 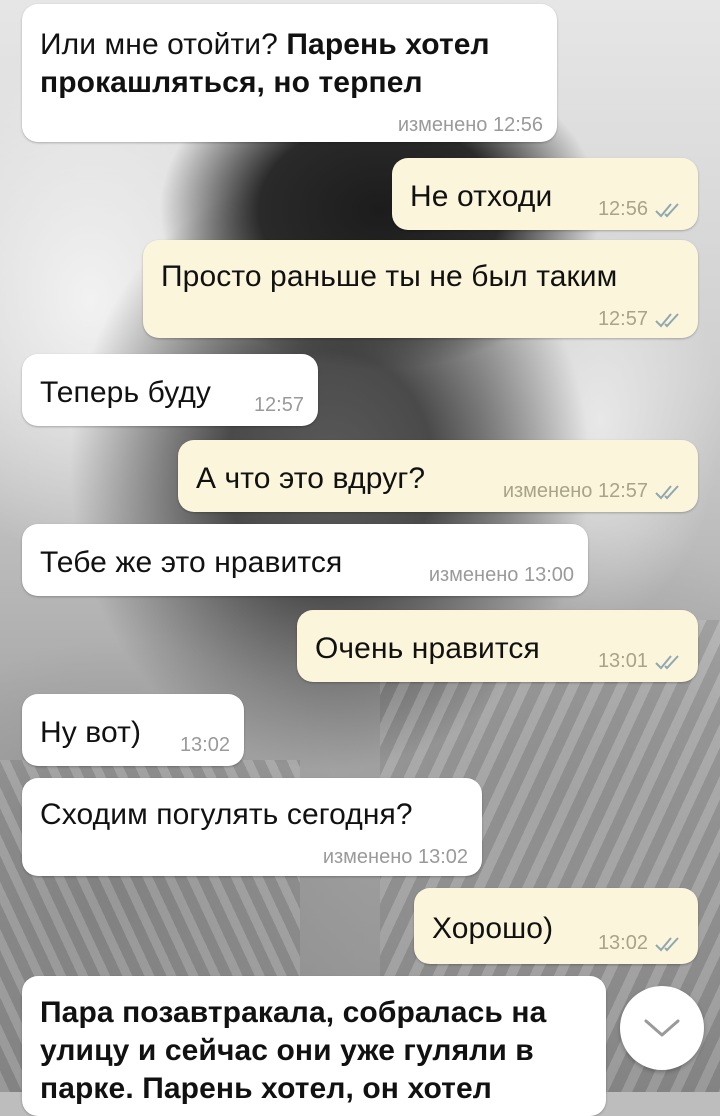 I want to click on message-text: Очень нравится, so click(x=427, y=648).